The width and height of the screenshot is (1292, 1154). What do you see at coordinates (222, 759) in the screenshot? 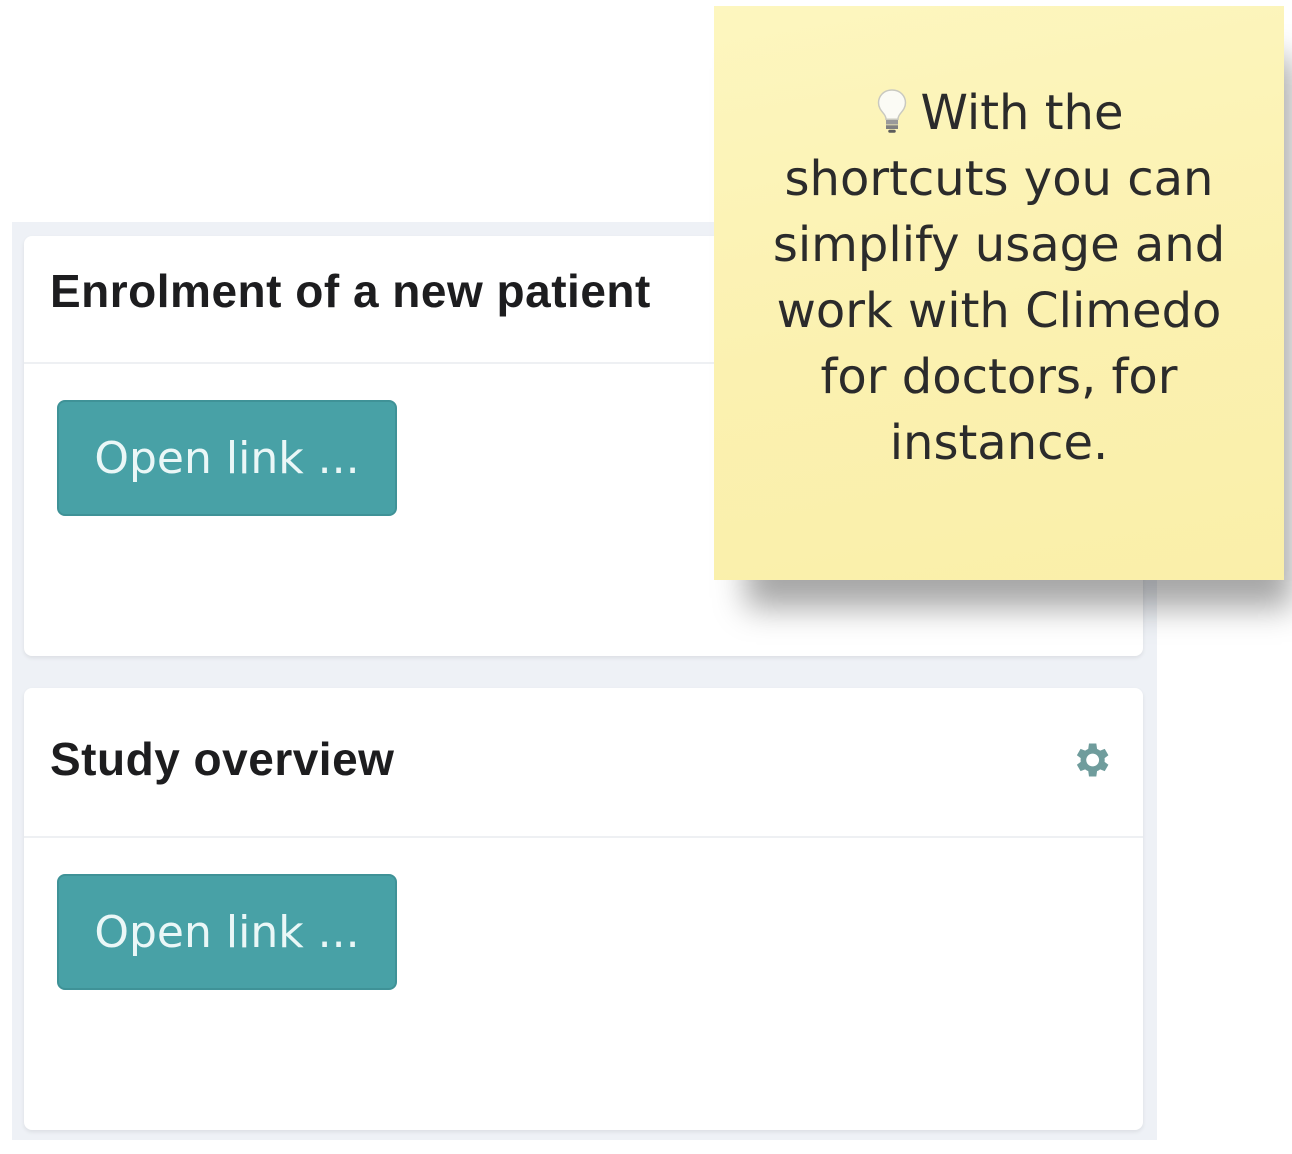
I see `card-title: Study overview` at bounding box center [222, 759].